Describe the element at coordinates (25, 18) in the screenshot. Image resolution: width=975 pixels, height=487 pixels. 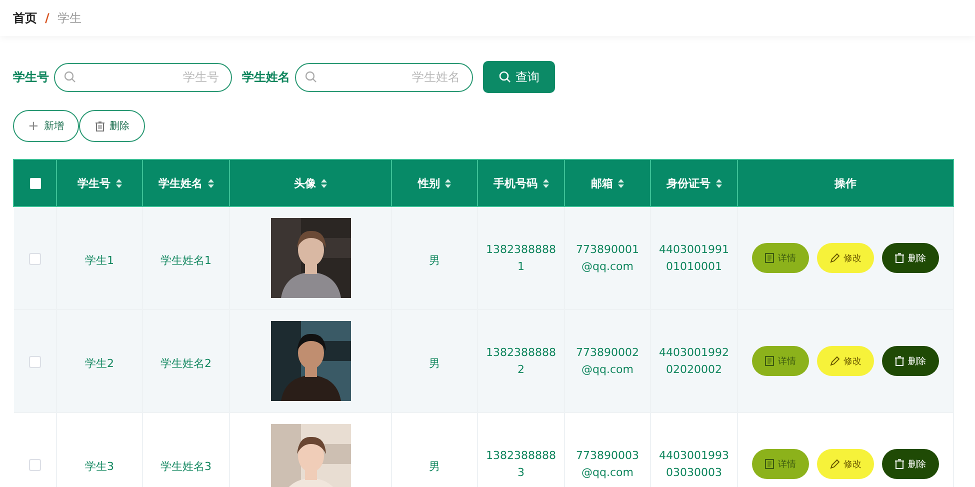
I see `breadcrumb-item: 首页` at that location.